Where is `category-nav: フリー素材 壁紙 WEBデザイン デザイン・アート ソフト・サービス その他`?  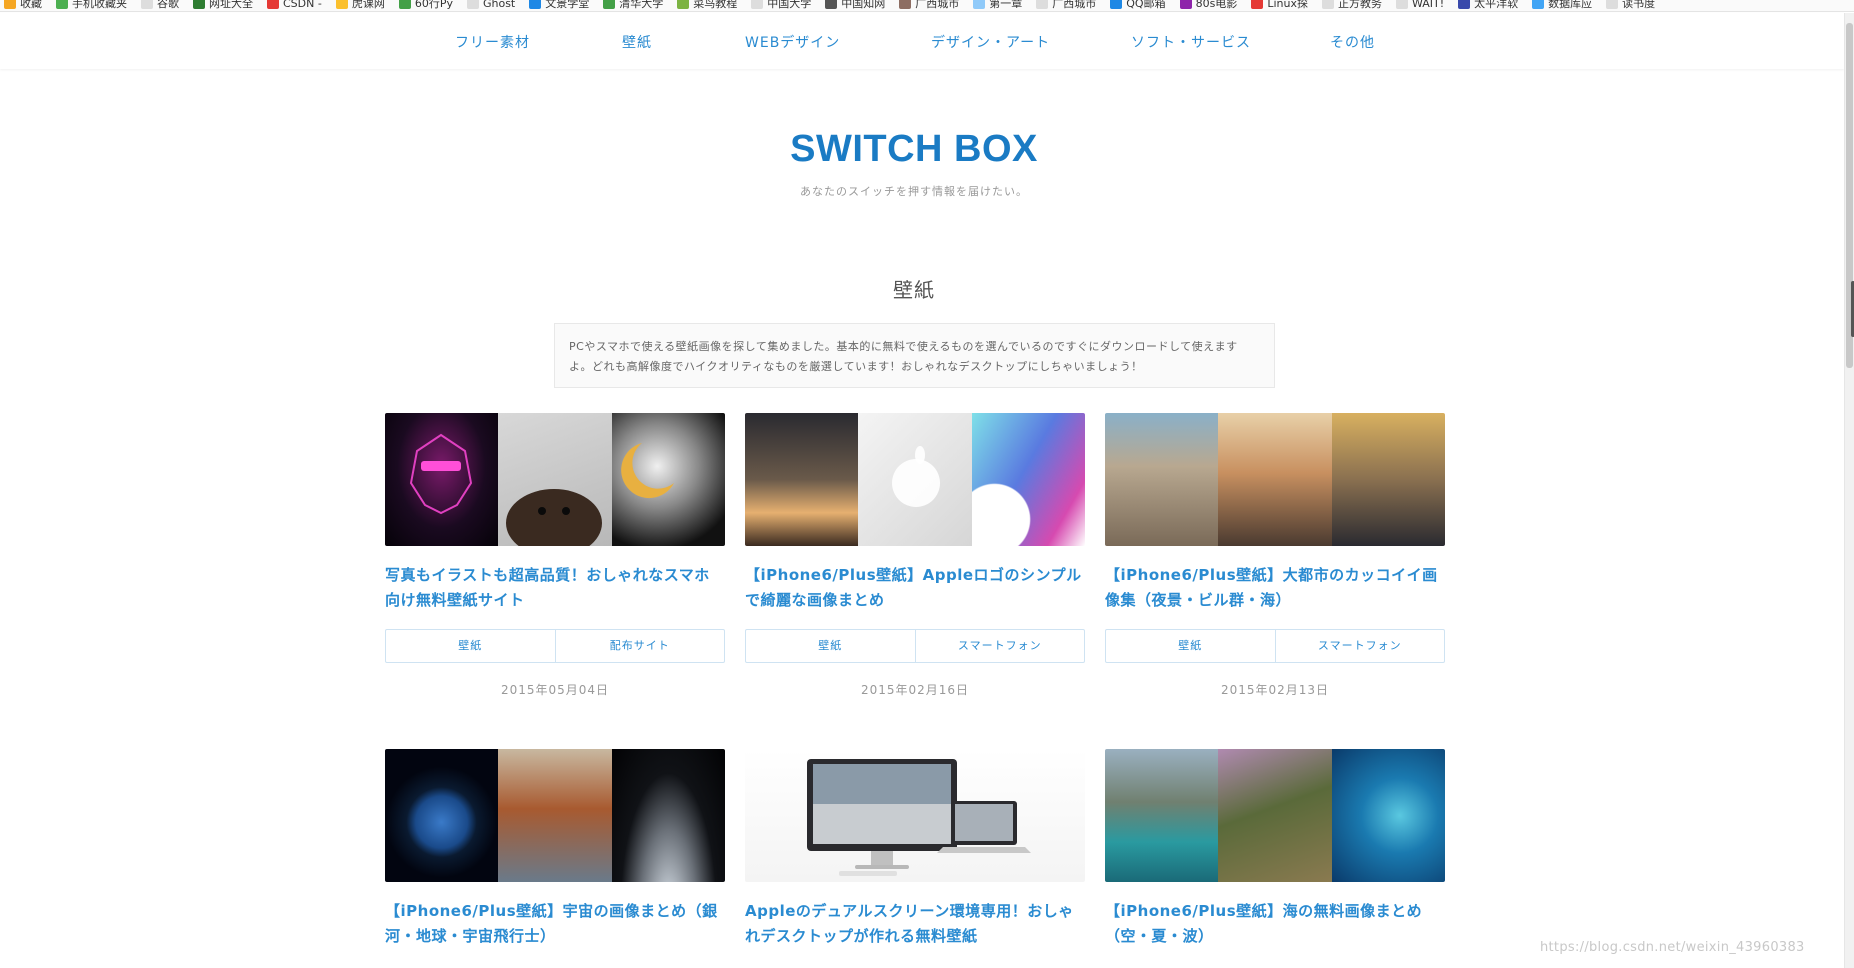
category-nav: フリー素材 壁紙 WEBデザイン デザイン・アート ソフト・サービス その他 is located at coordinates (922, 41).